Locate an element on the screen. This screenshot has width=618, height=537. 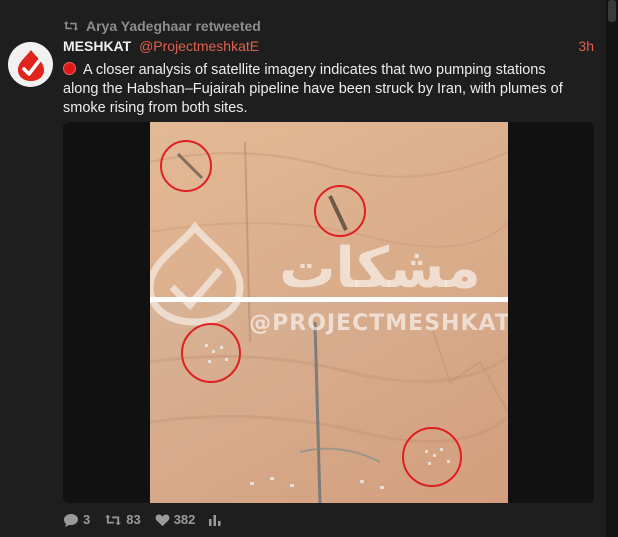
watermark-arabic: مشكات is located at coordinates (380, 268).